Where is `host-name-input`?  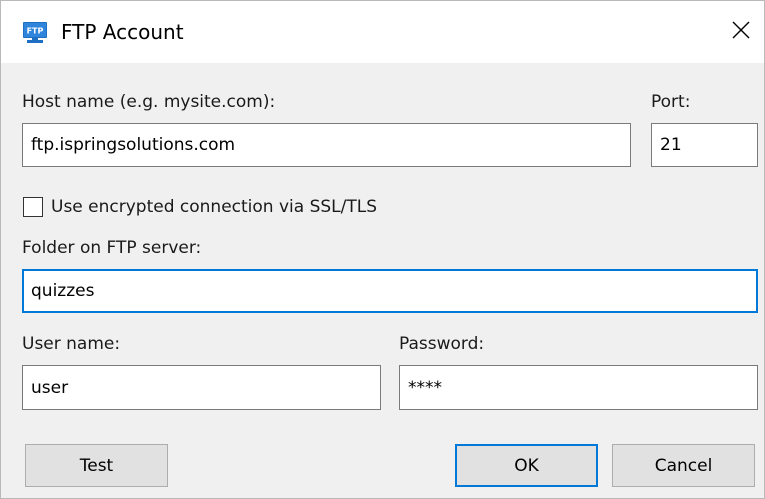
host-name-input is located at coordinates (326, 145).